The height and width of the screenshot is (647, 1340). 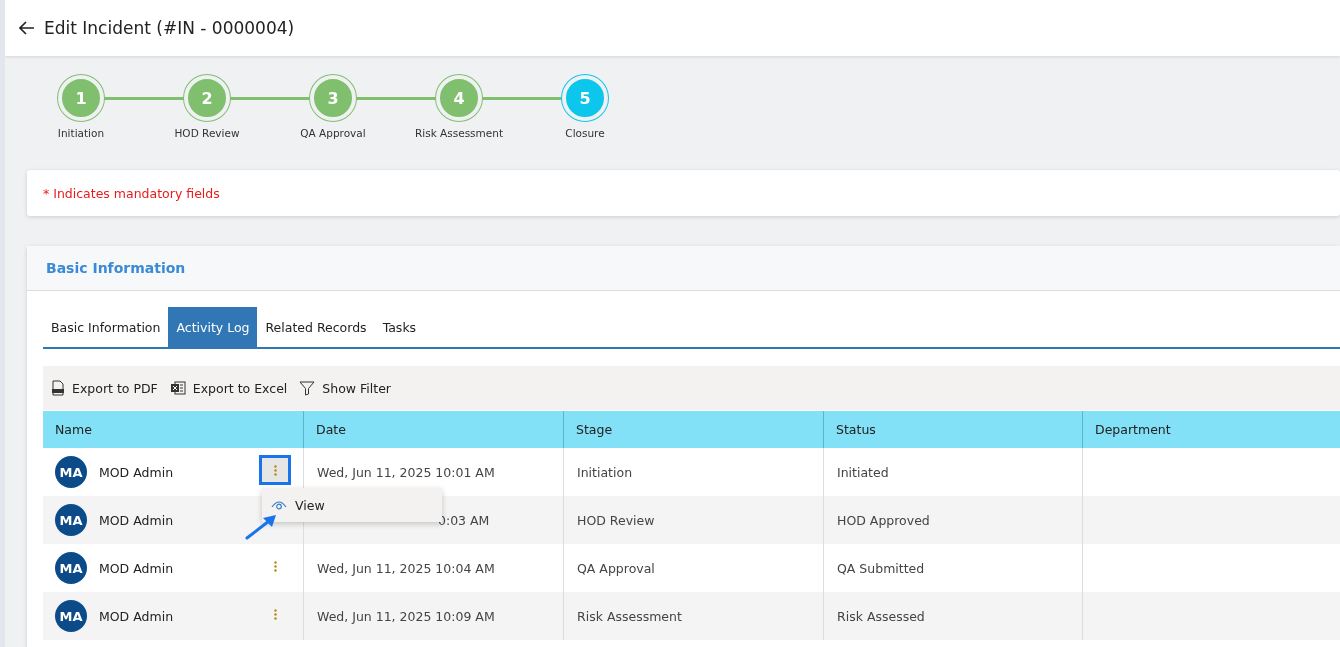 What do you see at coordinates (399, 327) in the screenshot?
I see `tab: Tasks` at bounding box center [399, 327].